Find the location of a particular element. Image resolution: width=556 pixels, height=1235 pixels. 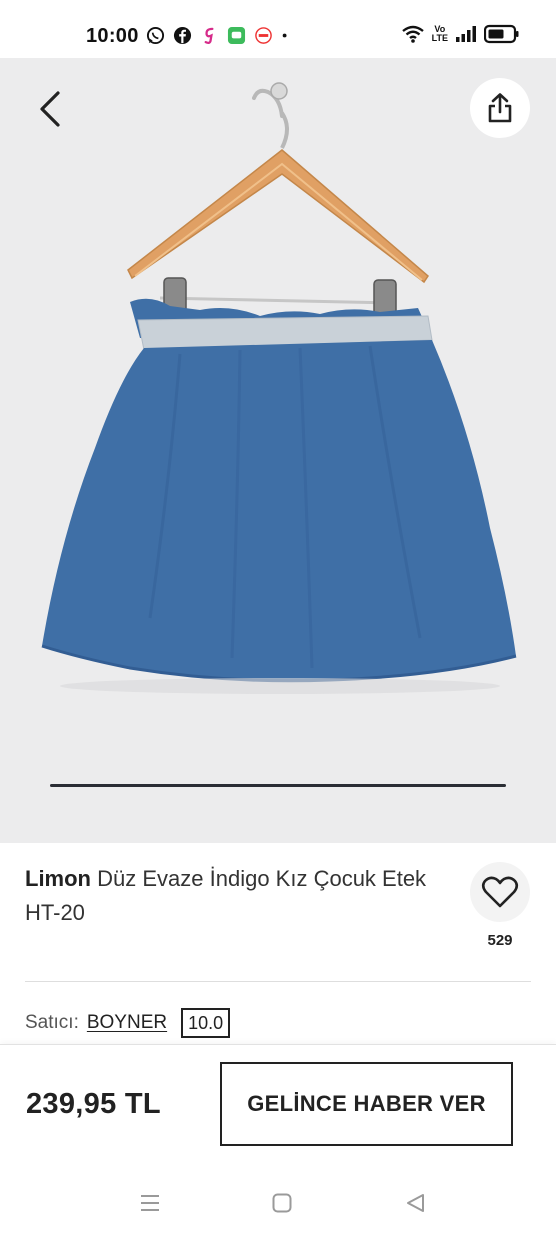

seller-link: BOYNER is located at coordinates (127, 1023).